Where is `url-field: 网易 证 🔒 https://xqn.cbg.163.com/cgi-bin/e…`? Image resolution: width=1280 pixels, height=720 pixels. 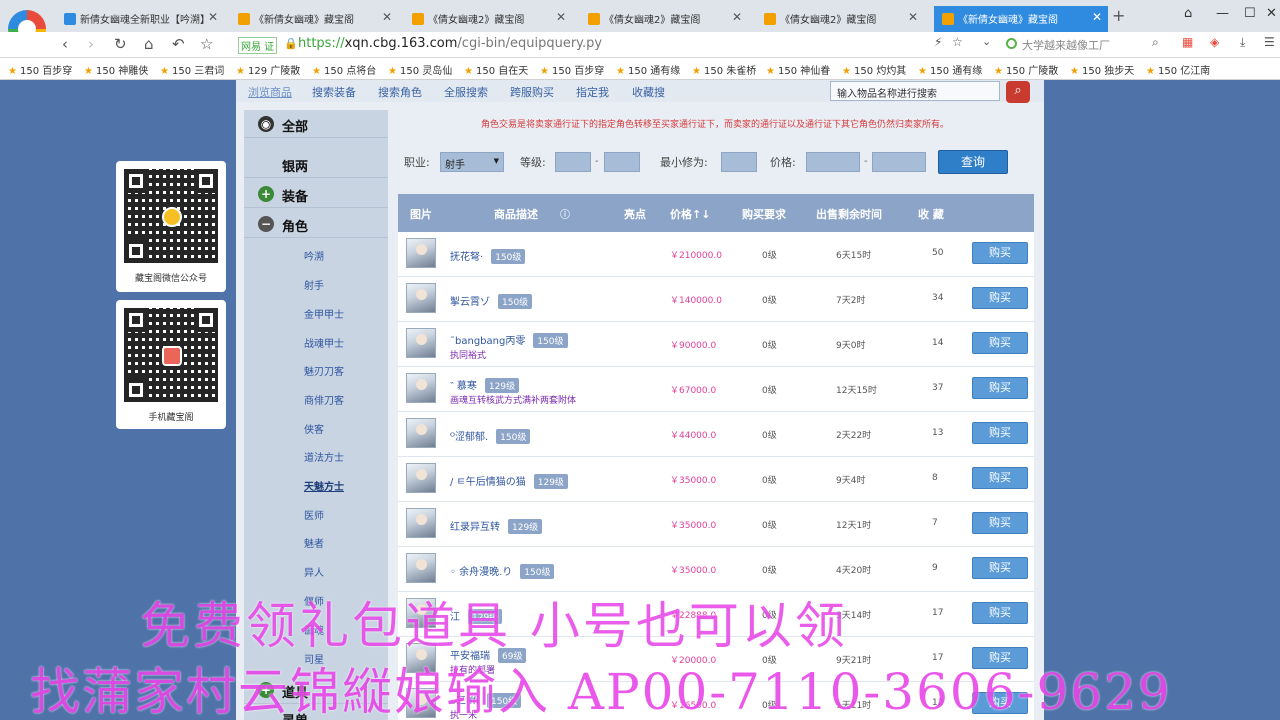
url-field: 网易 证 🔒 https://xqn.cbg.163.com/cgi-bin/e… is located at coordinates (616, 45).